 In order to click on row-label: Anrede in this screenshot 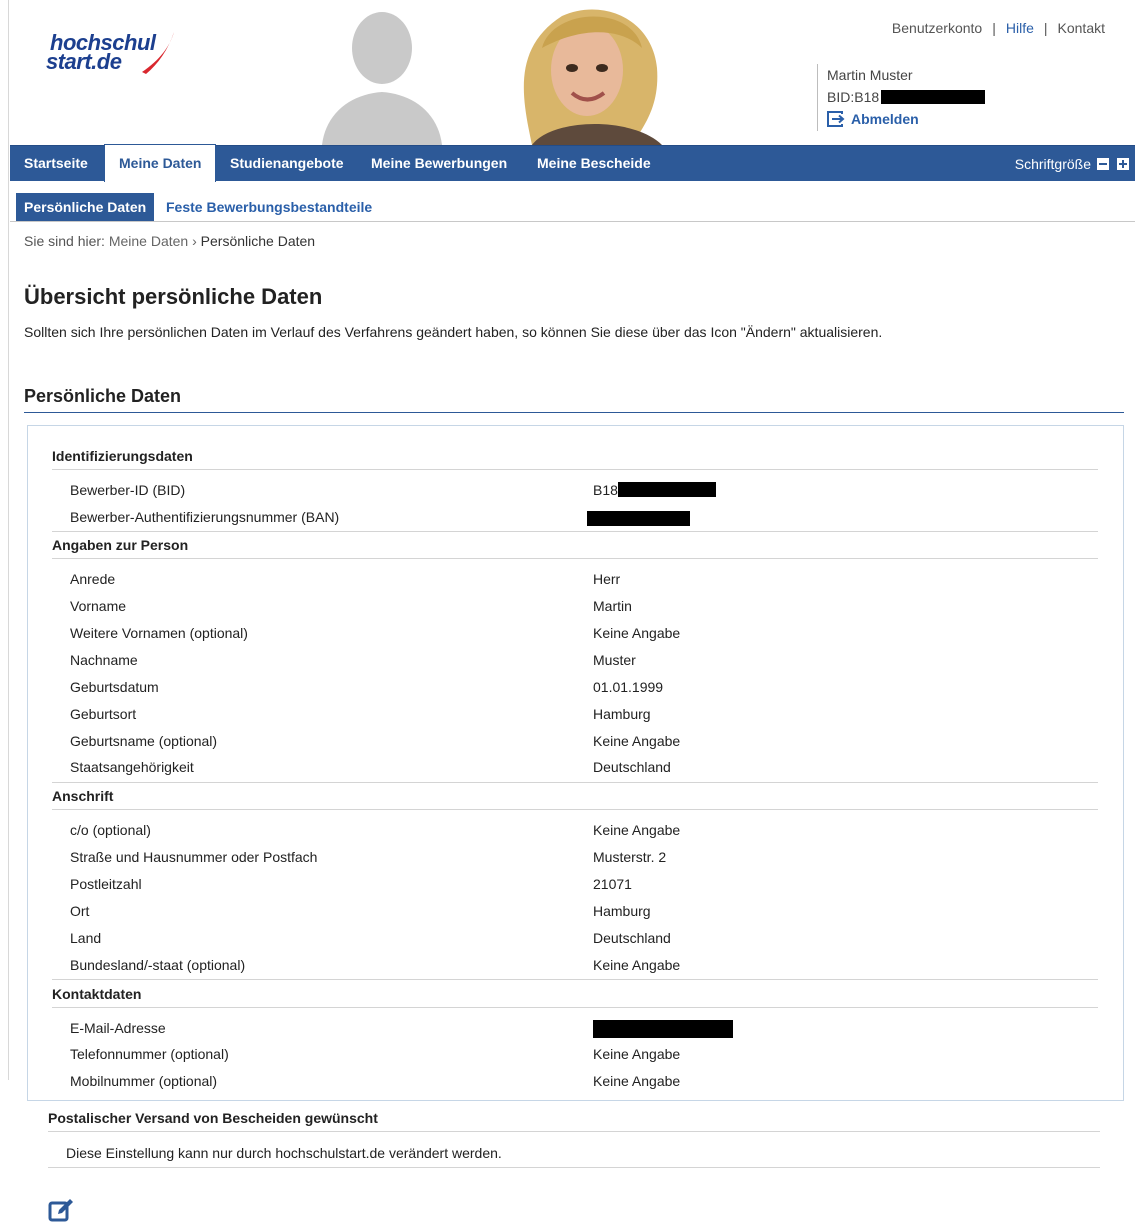, I will do `click(93, 579)`.